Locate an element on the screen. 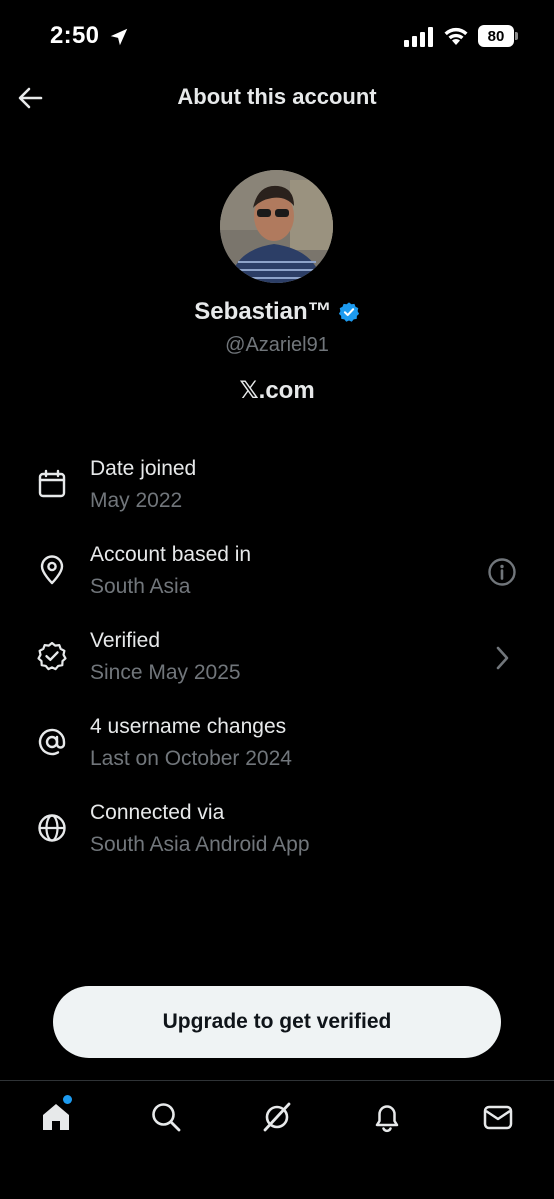 This screenshot has height=1199, width=554. nav-grok is located at coordinates (277, 1117).